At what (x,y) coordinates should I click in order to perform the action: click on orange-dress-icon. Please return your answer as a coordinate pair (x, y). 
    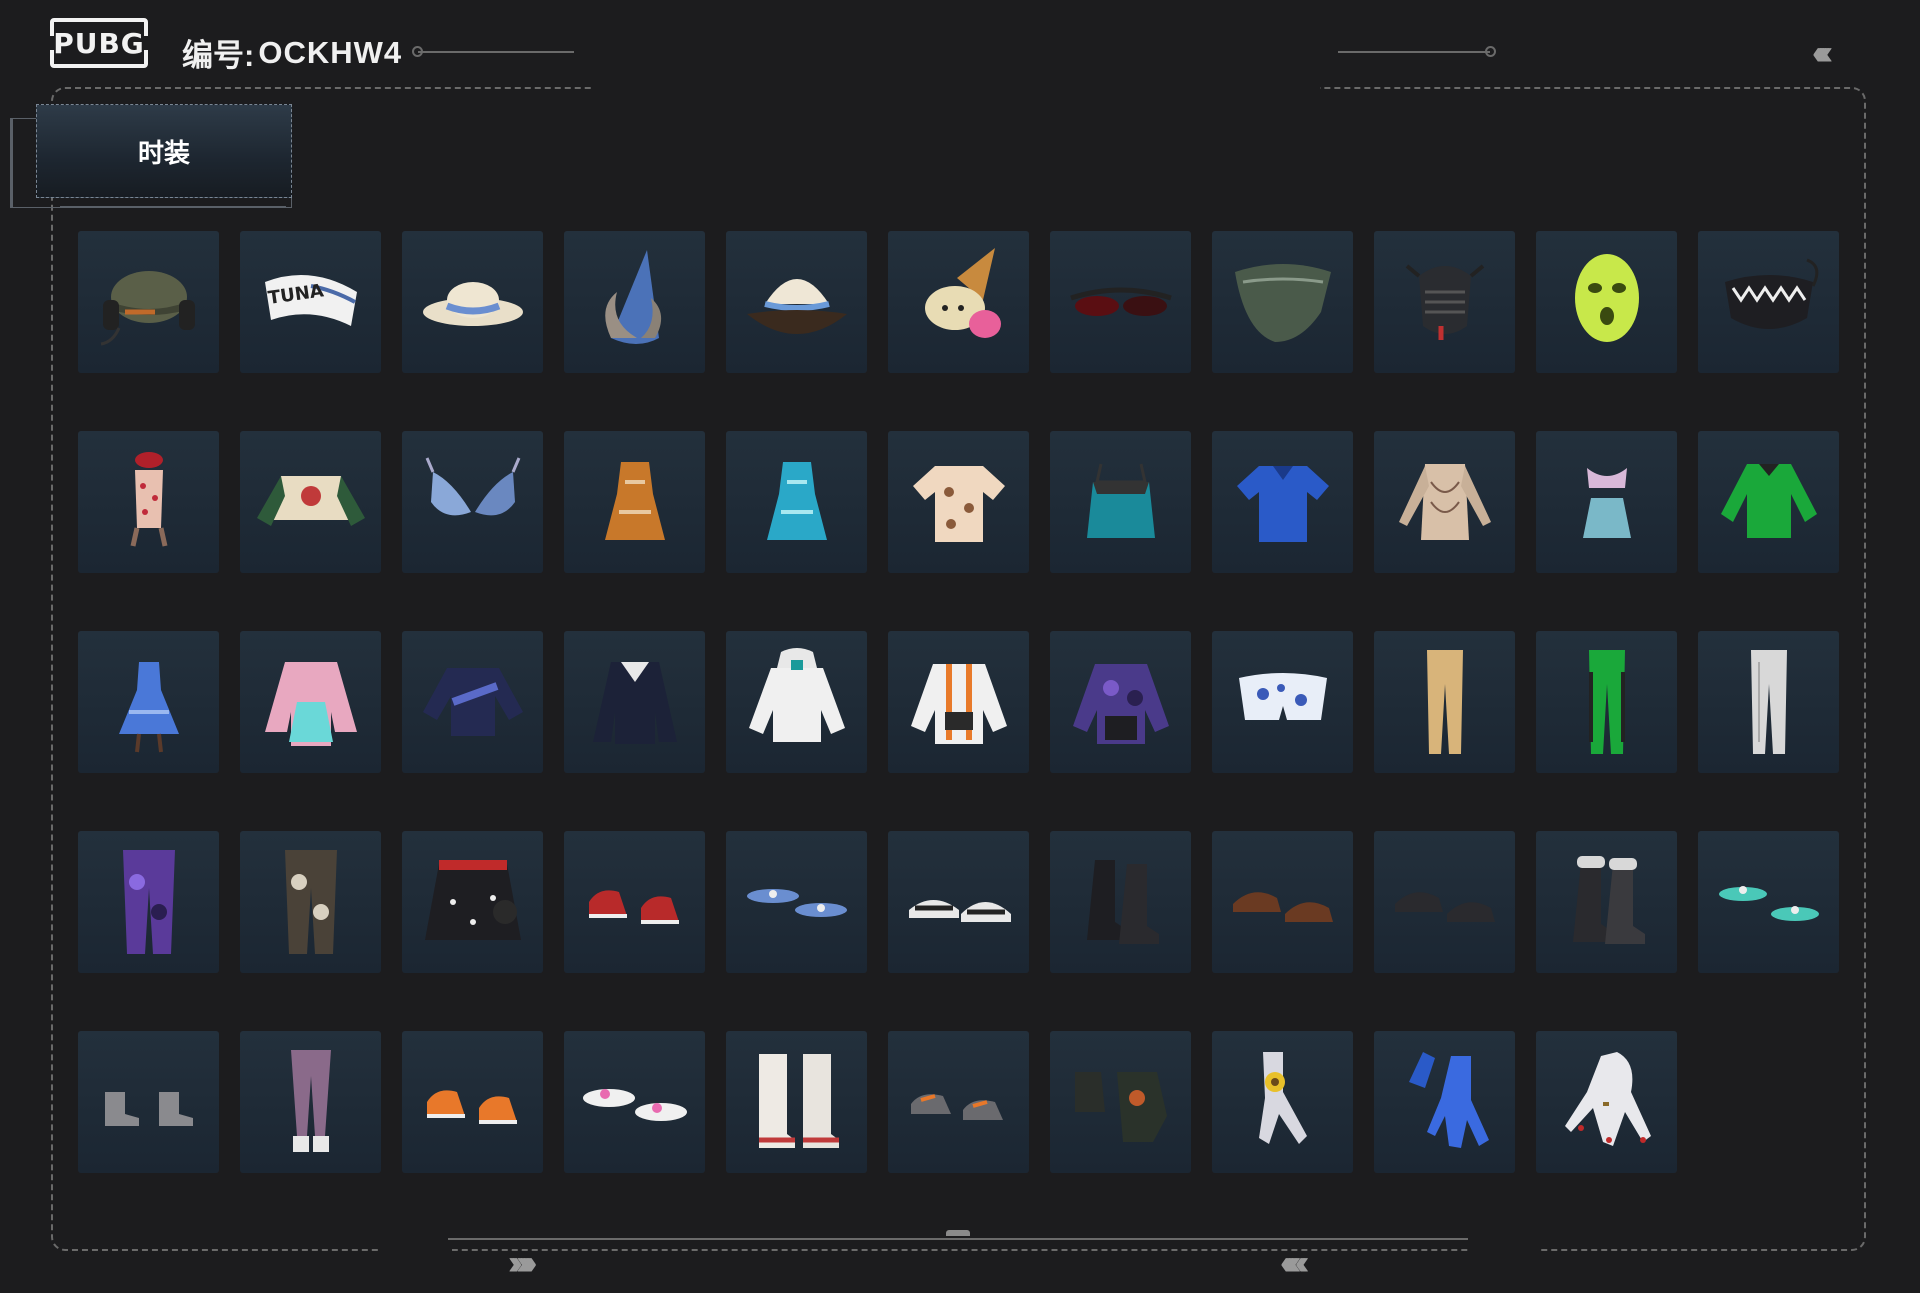
    Looking at the image, I should click on (634, 501).